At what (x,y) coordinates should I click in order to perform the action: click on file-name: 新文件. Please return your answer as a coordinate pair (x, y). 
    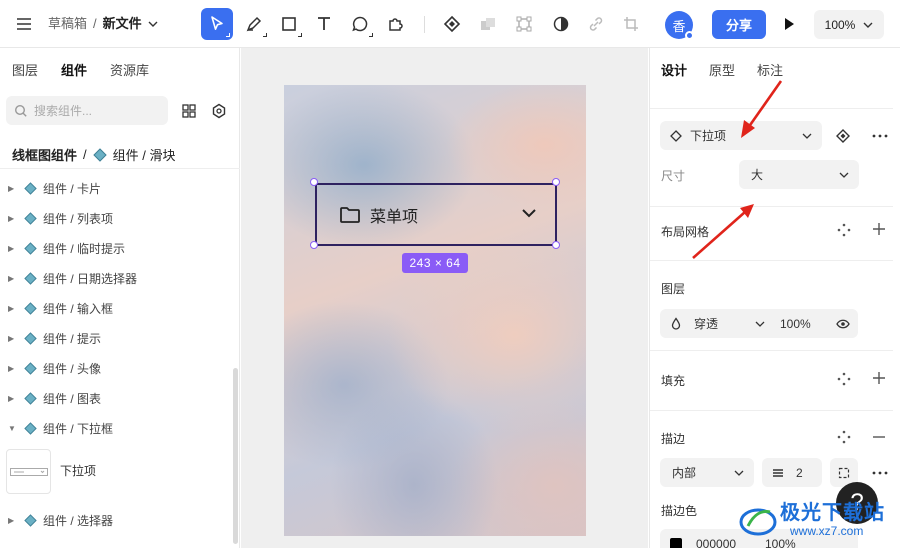
    Looking at the image, I should click on (122, 24).